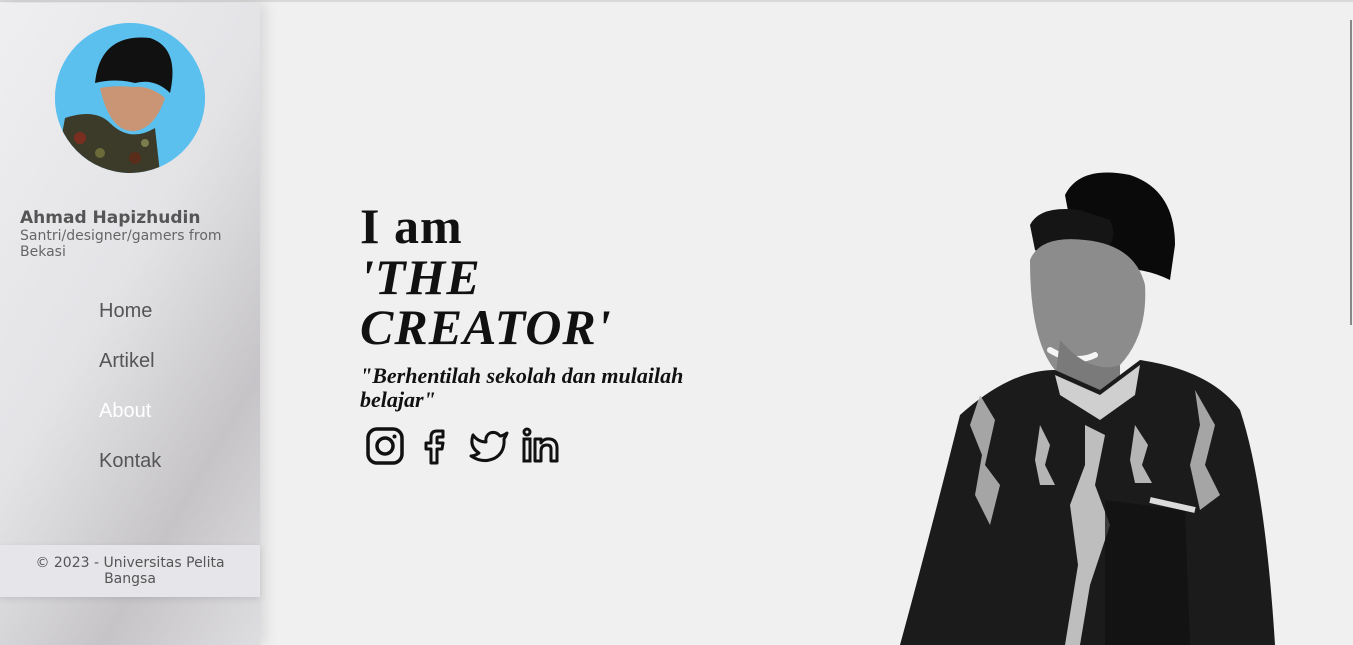  Describe the element at coordinates (179, 418) in the screenshot. I see `nav-item-about: About` at that location.